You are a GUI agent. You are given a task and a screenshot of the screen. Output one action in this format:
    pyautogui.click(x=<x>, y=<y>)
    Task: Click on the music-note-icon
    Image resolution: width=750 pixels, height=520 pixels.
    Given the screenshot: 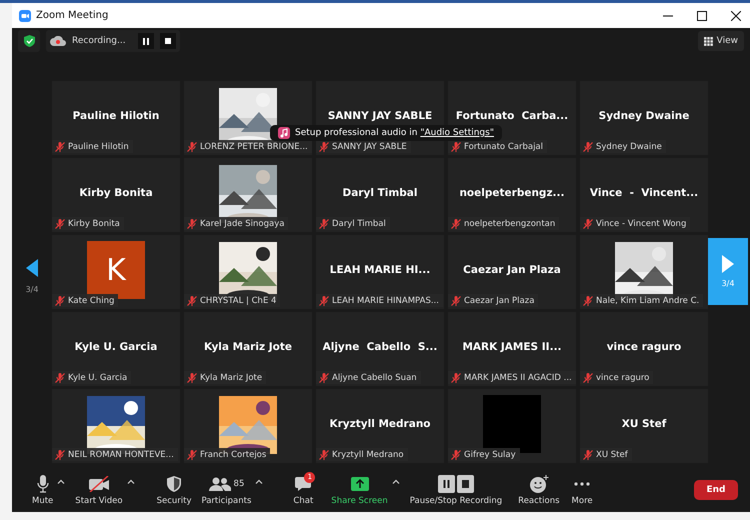 What is the action you would take?
    pyautogui.click(x=284, y=133)
    